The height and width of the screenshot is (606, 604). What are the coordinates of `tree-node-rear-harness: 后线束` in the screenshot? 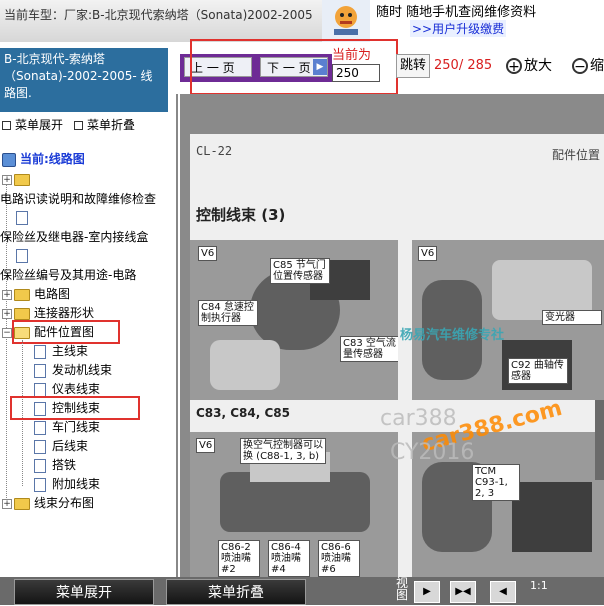 It's located at (61, 446).